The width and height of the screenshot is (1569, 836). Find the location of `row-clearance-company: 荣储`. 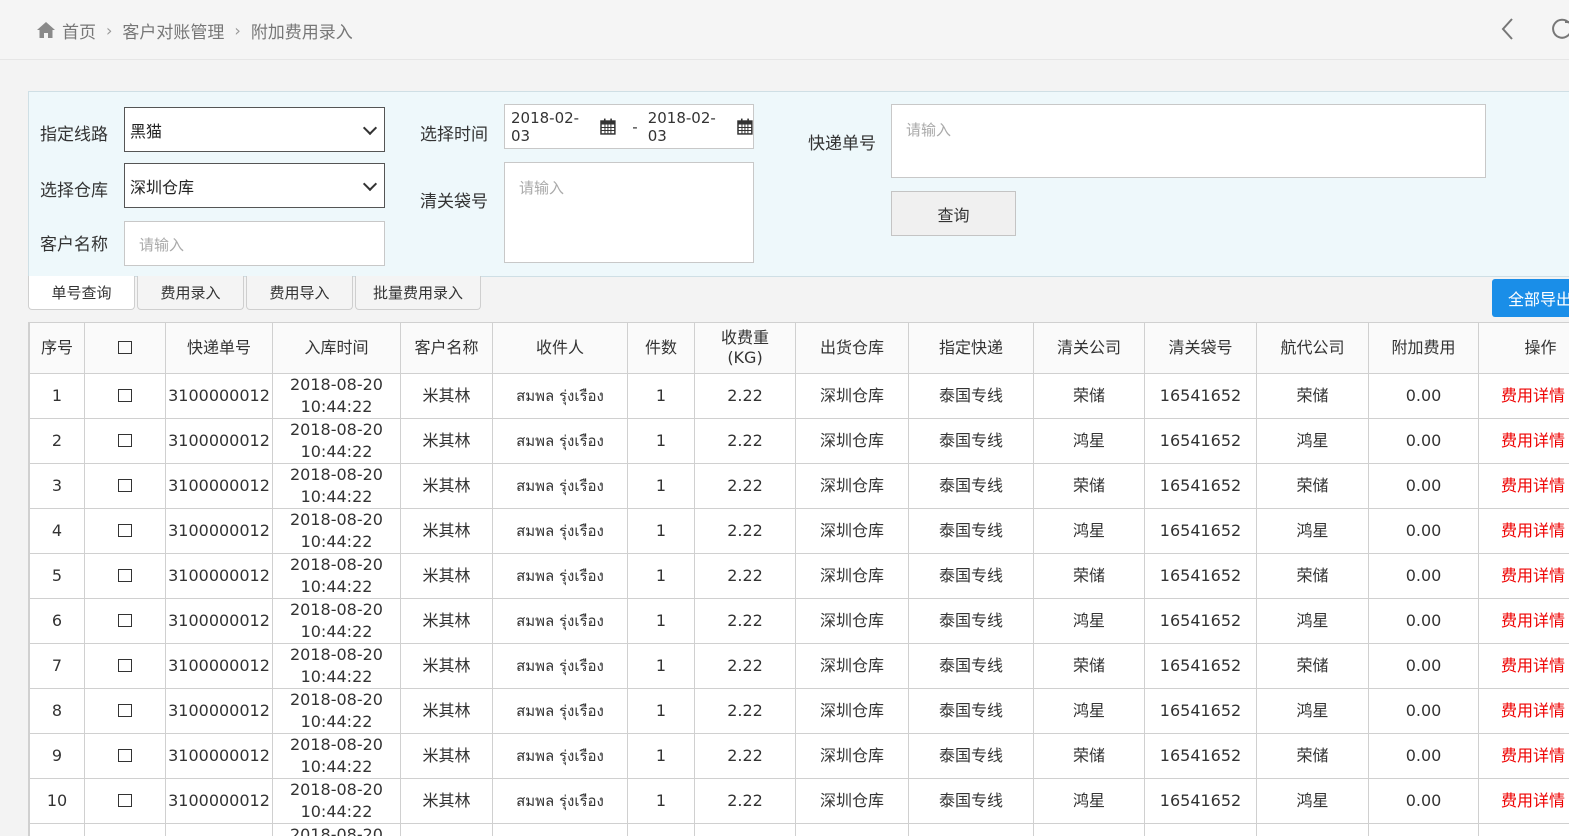

row-clearance-company: 荣储 is located at coordinates (1089, 576).